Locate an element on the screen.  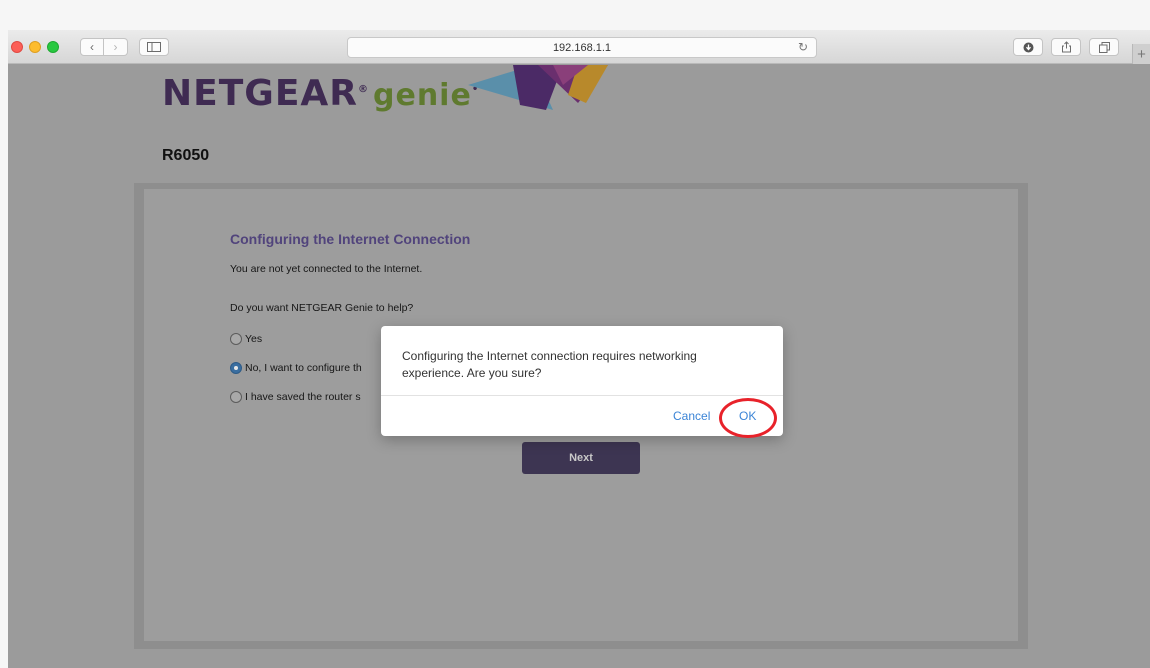
netgear-genie-logo: NETGEAR® genie• is located at coordinates (320, 93).